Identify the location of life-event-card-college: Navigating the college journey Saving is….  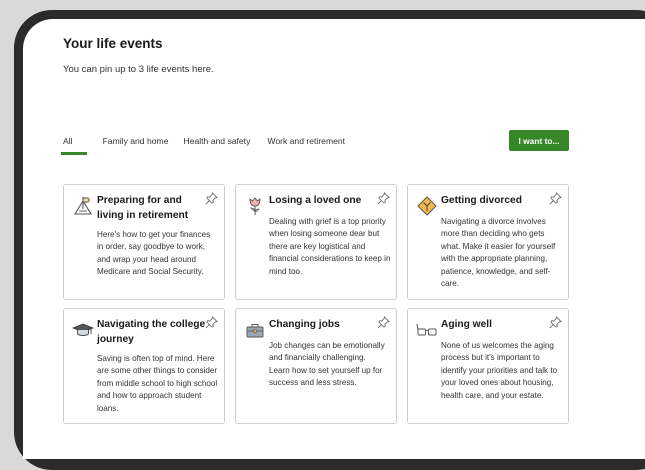
(144, 366).